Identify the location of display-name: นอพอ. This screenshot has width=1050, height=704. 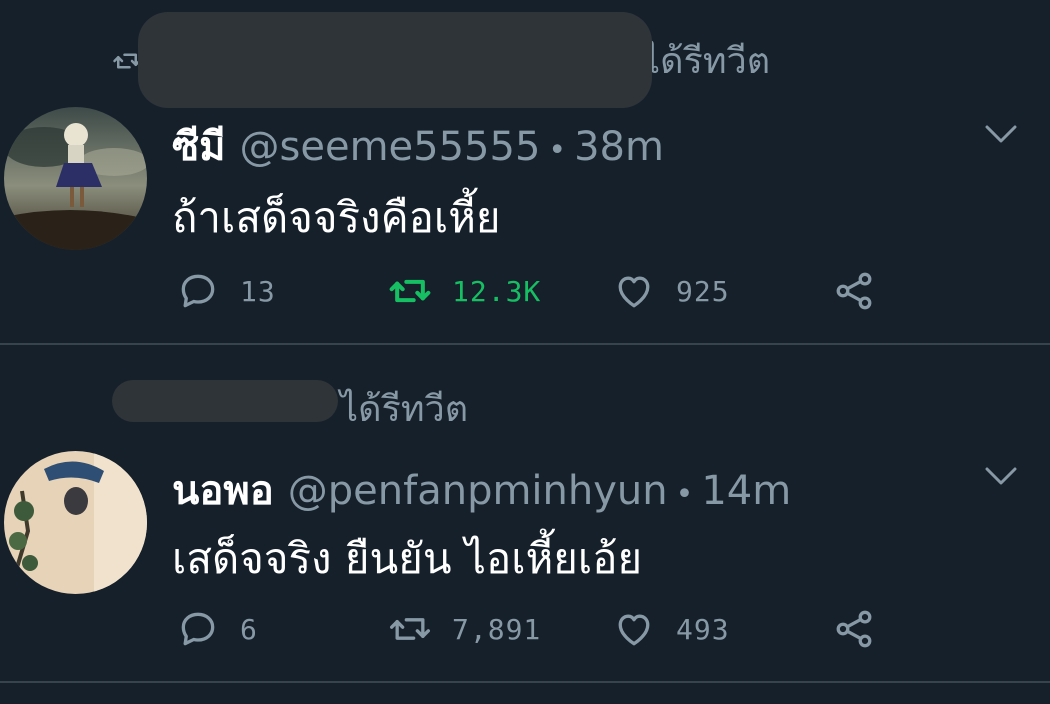
(223, 490).